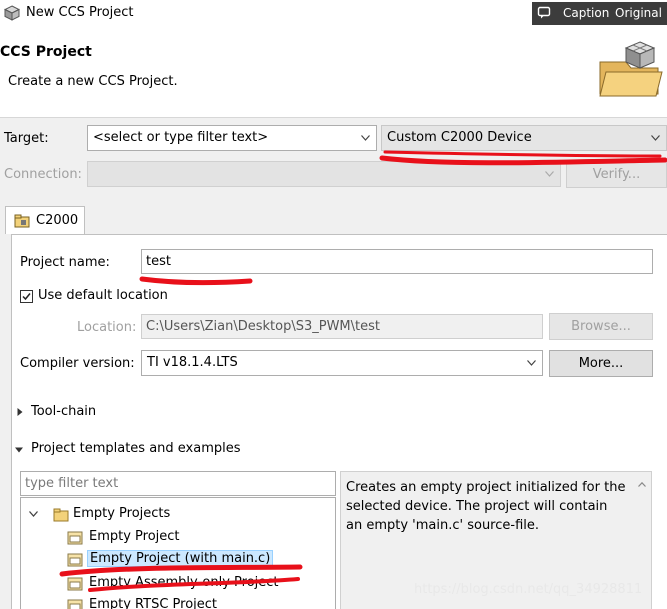  Describe the element at coordinates (631, 69) in the screenshot. I see `folder-cube-icon` at that location.